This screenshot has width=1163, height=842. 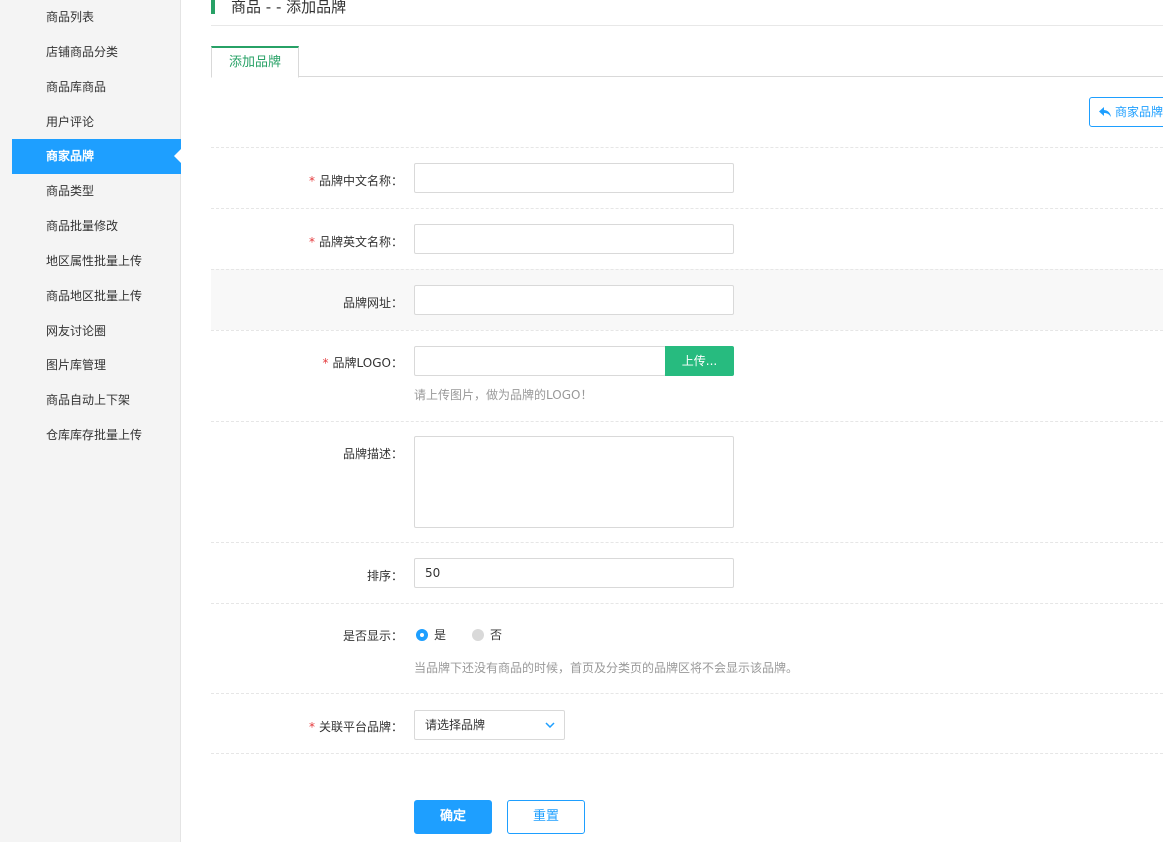 I want to click on sidebar-item-label: 商品批量修改, so click(x=82, y=226).